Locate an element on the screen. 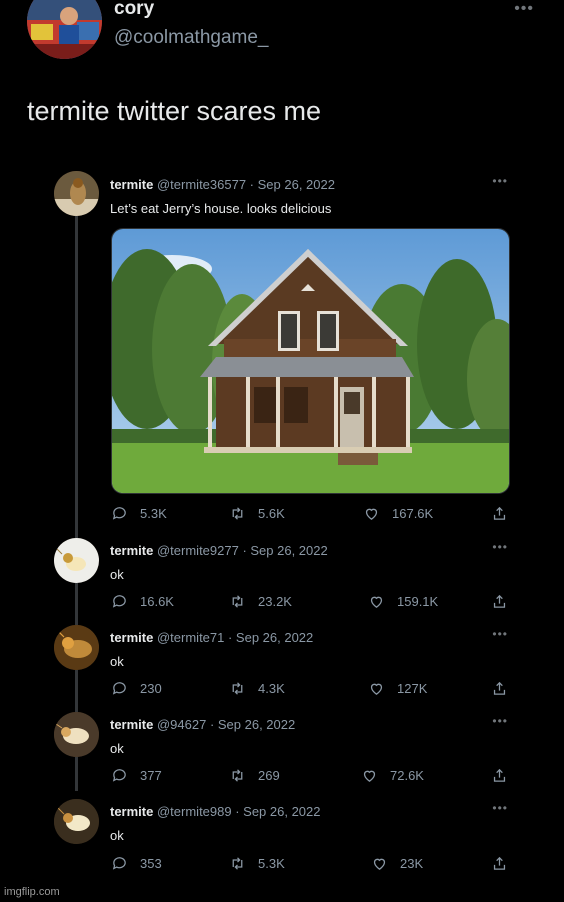  retweet-count: 5.3K is located at coordinates (271, 863).